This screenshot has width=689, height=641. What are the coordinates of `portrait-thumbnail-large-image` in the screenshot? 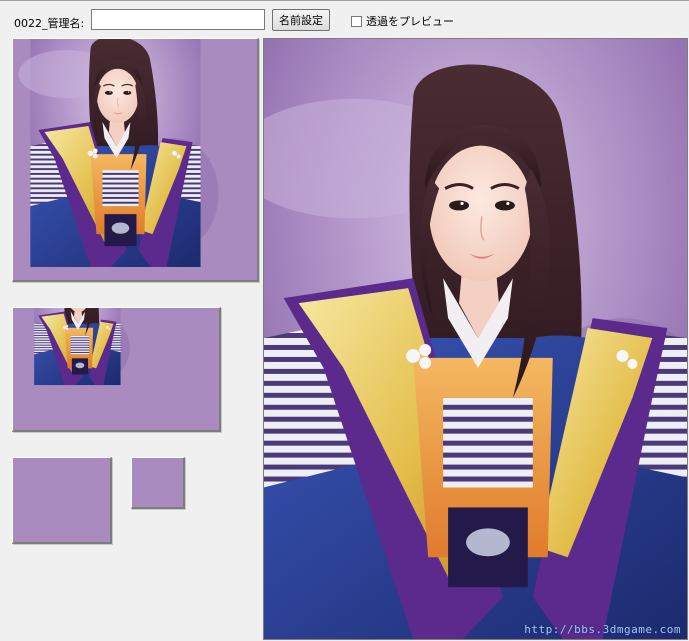 It's located at (135, 159).